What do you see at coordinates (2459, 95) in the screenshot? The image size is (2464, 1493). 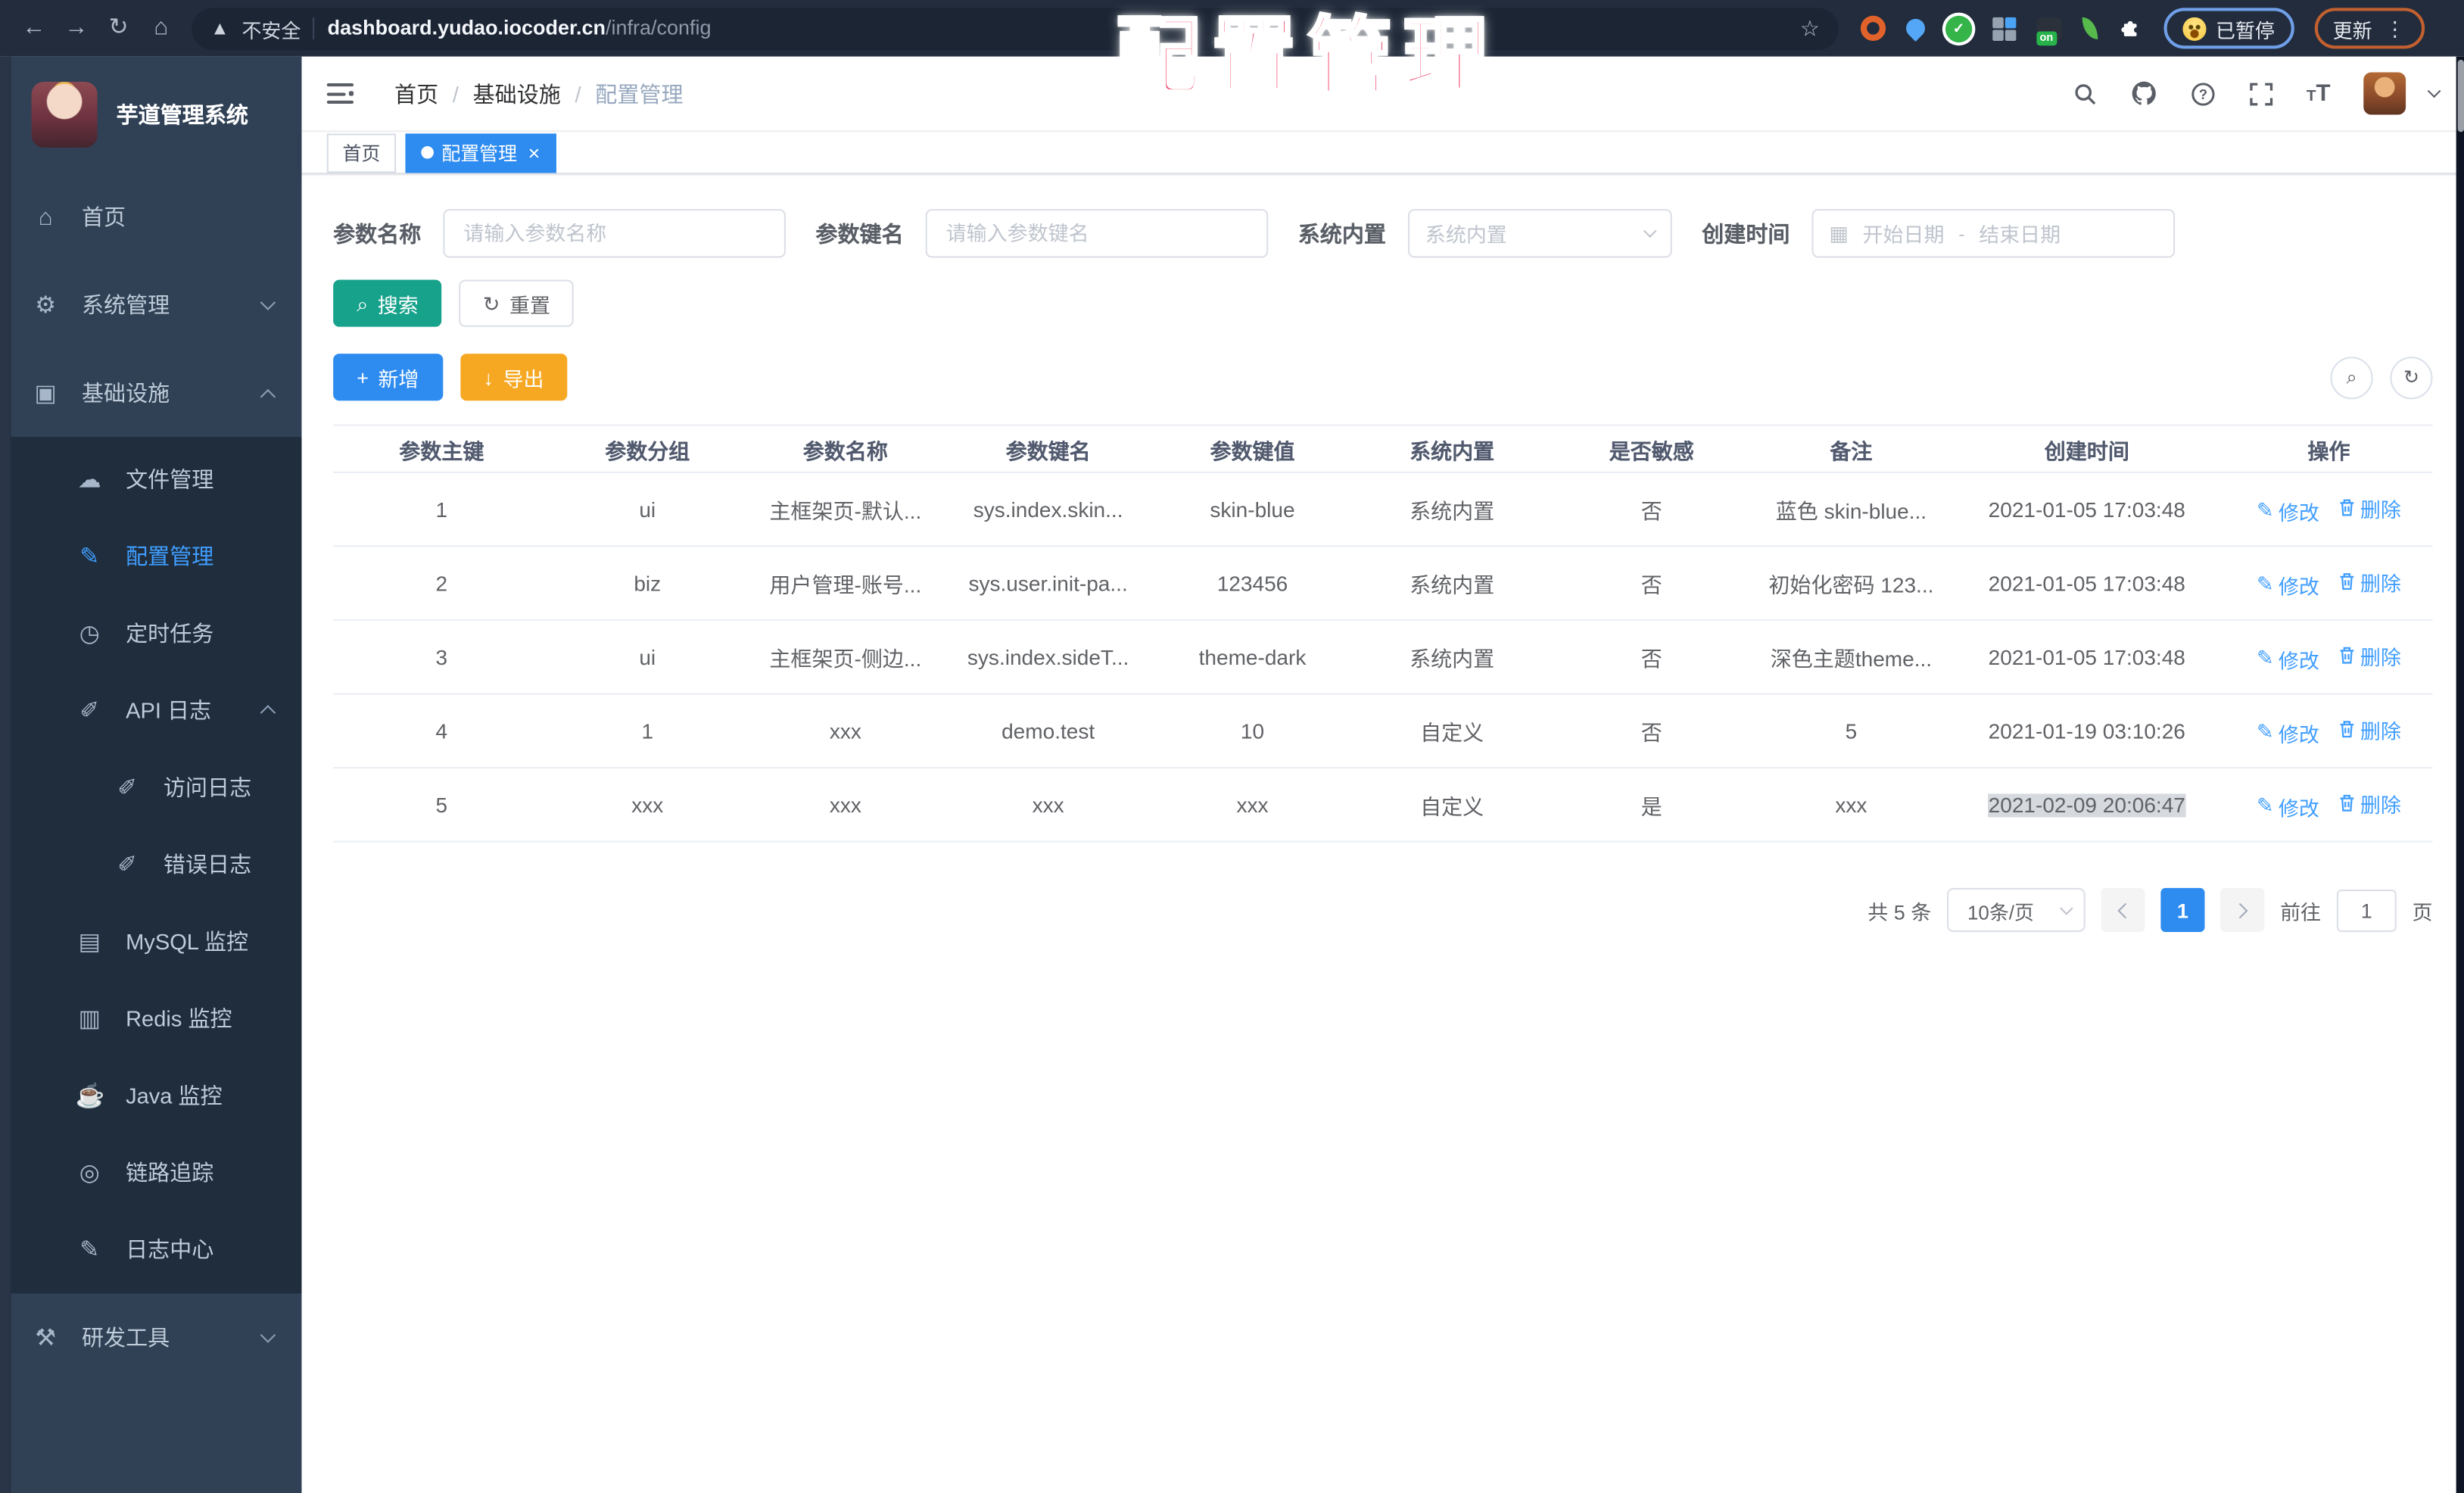 I see `scrollbar-thumb` at bounding box center [2459, 95].